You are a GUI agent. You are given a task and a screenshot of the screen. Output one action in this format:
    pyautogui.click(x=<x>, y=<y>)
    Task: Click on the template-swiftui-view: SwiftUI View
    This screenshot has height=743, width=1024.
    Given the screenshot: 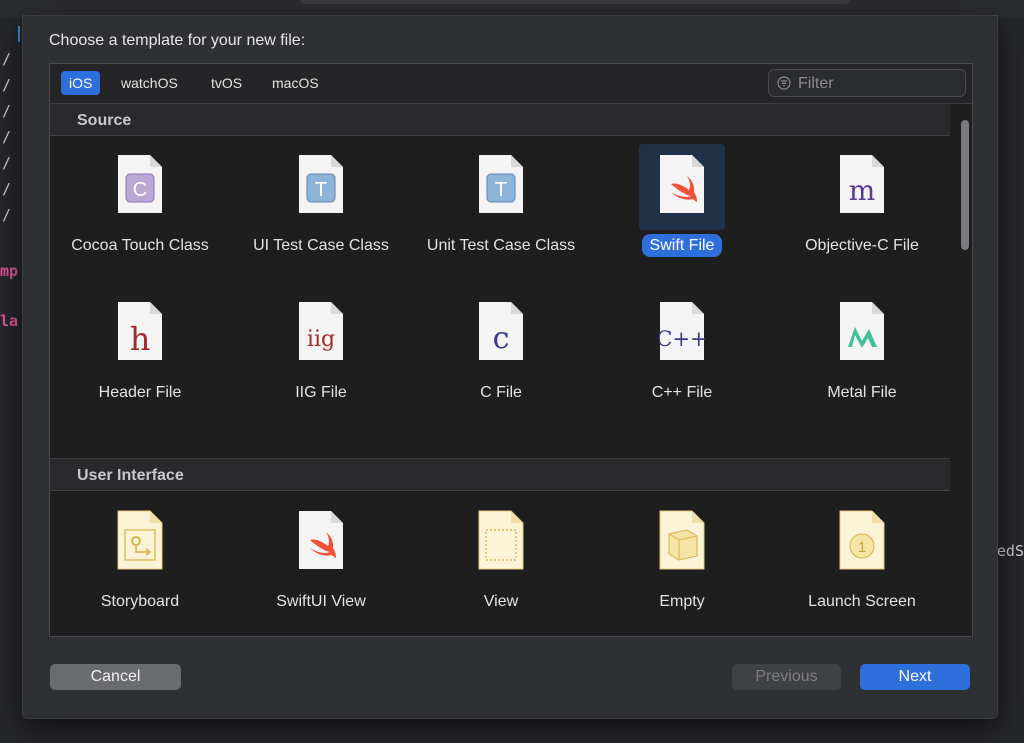 What is the action you would take?
    pyautogui.click(x=321, y=570)
    